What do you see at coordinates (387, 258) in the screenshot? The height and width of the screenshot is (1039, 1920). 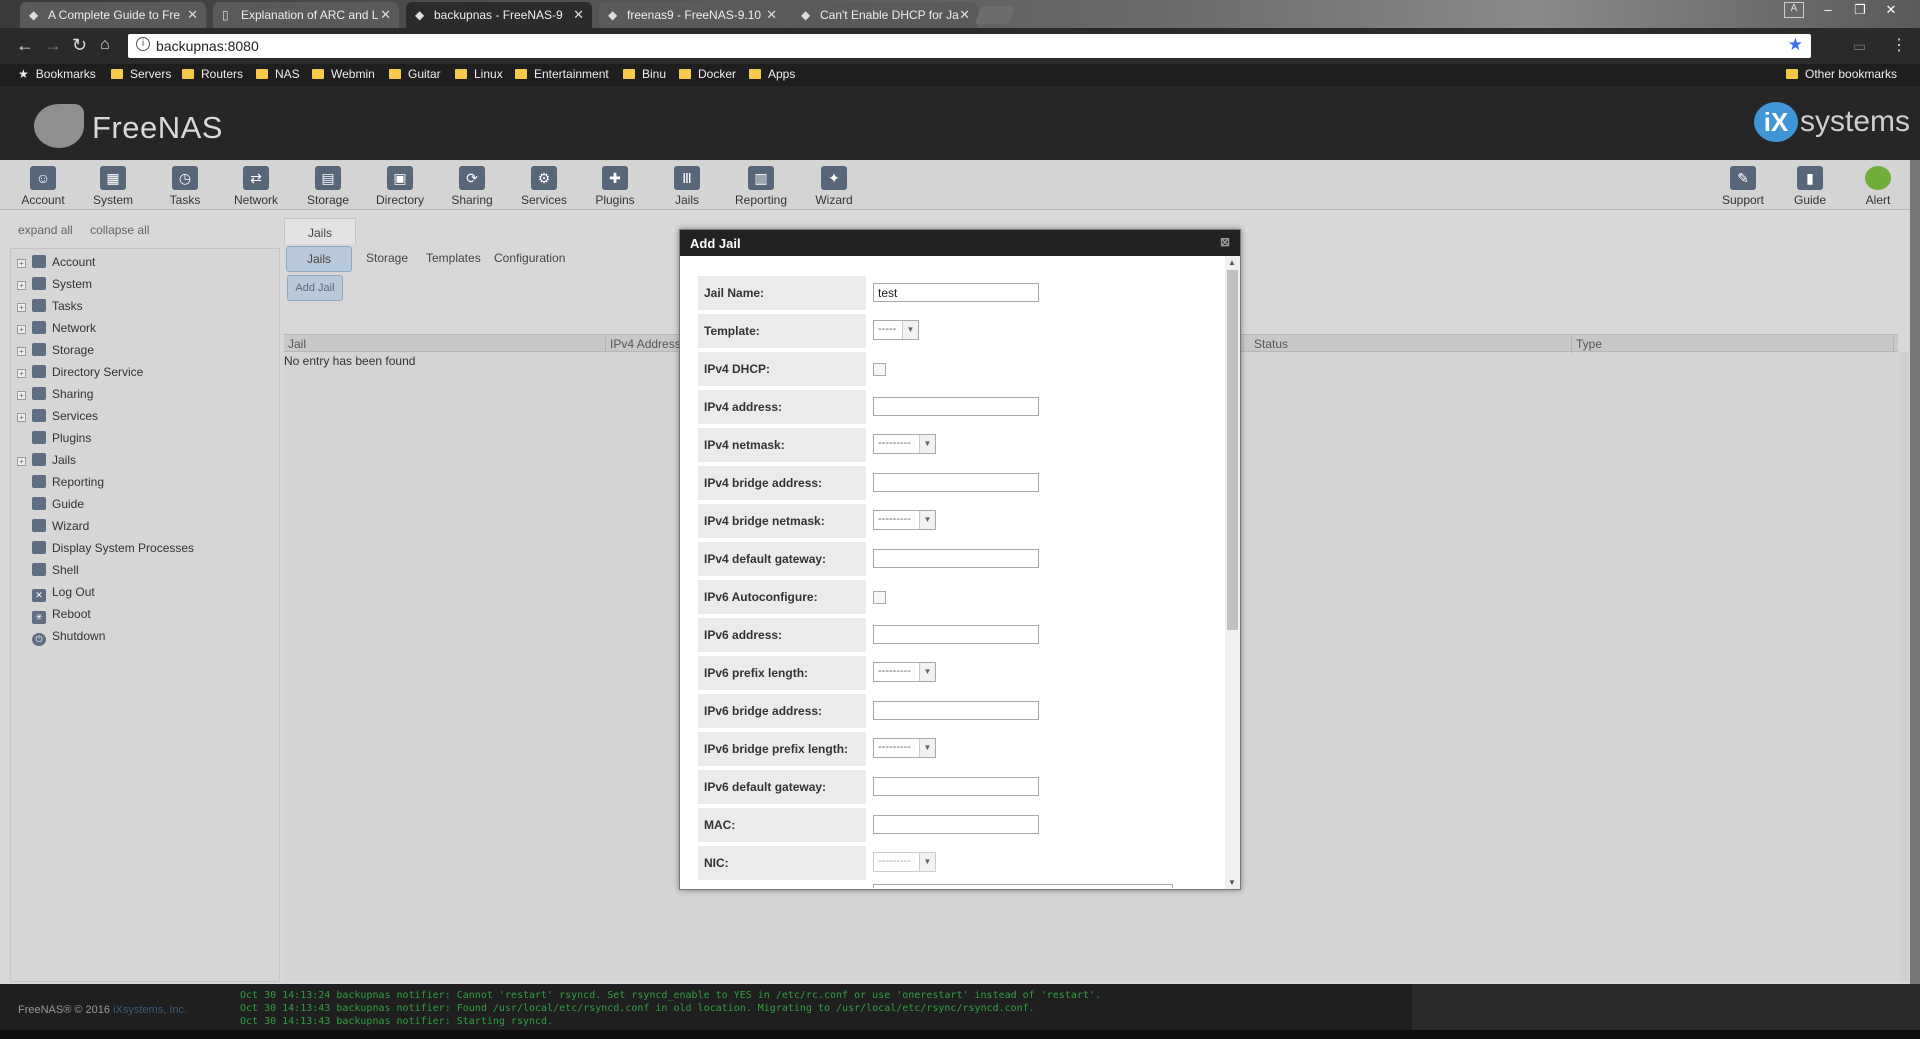 I see `subtab-storage: Storage` at bounding box center [387, 258].